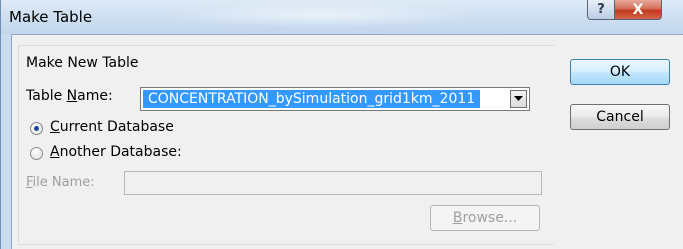 The image size is (683, 249). I want to click on group-label: Make New Table, so click(82, 63).